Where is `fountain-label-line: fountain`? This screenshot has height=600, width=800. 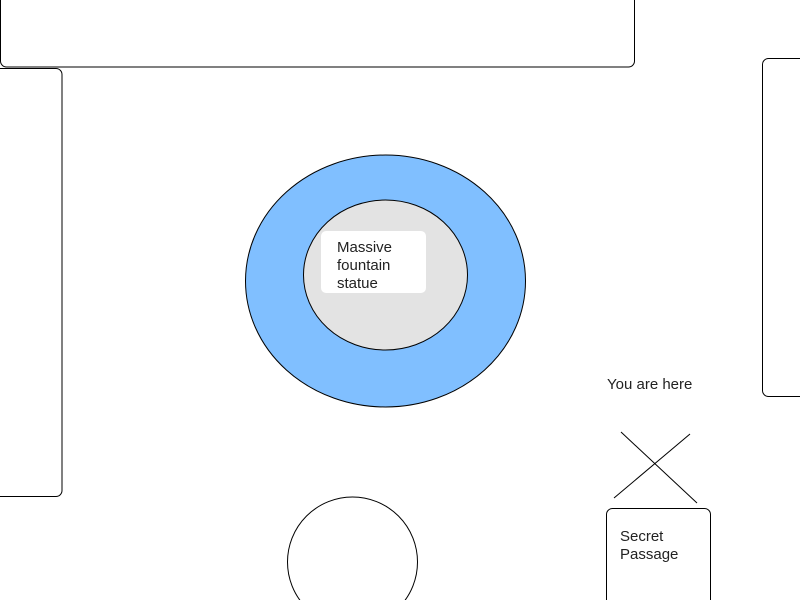
fountain-label-line: fountain is located at coordinates (363, 265).